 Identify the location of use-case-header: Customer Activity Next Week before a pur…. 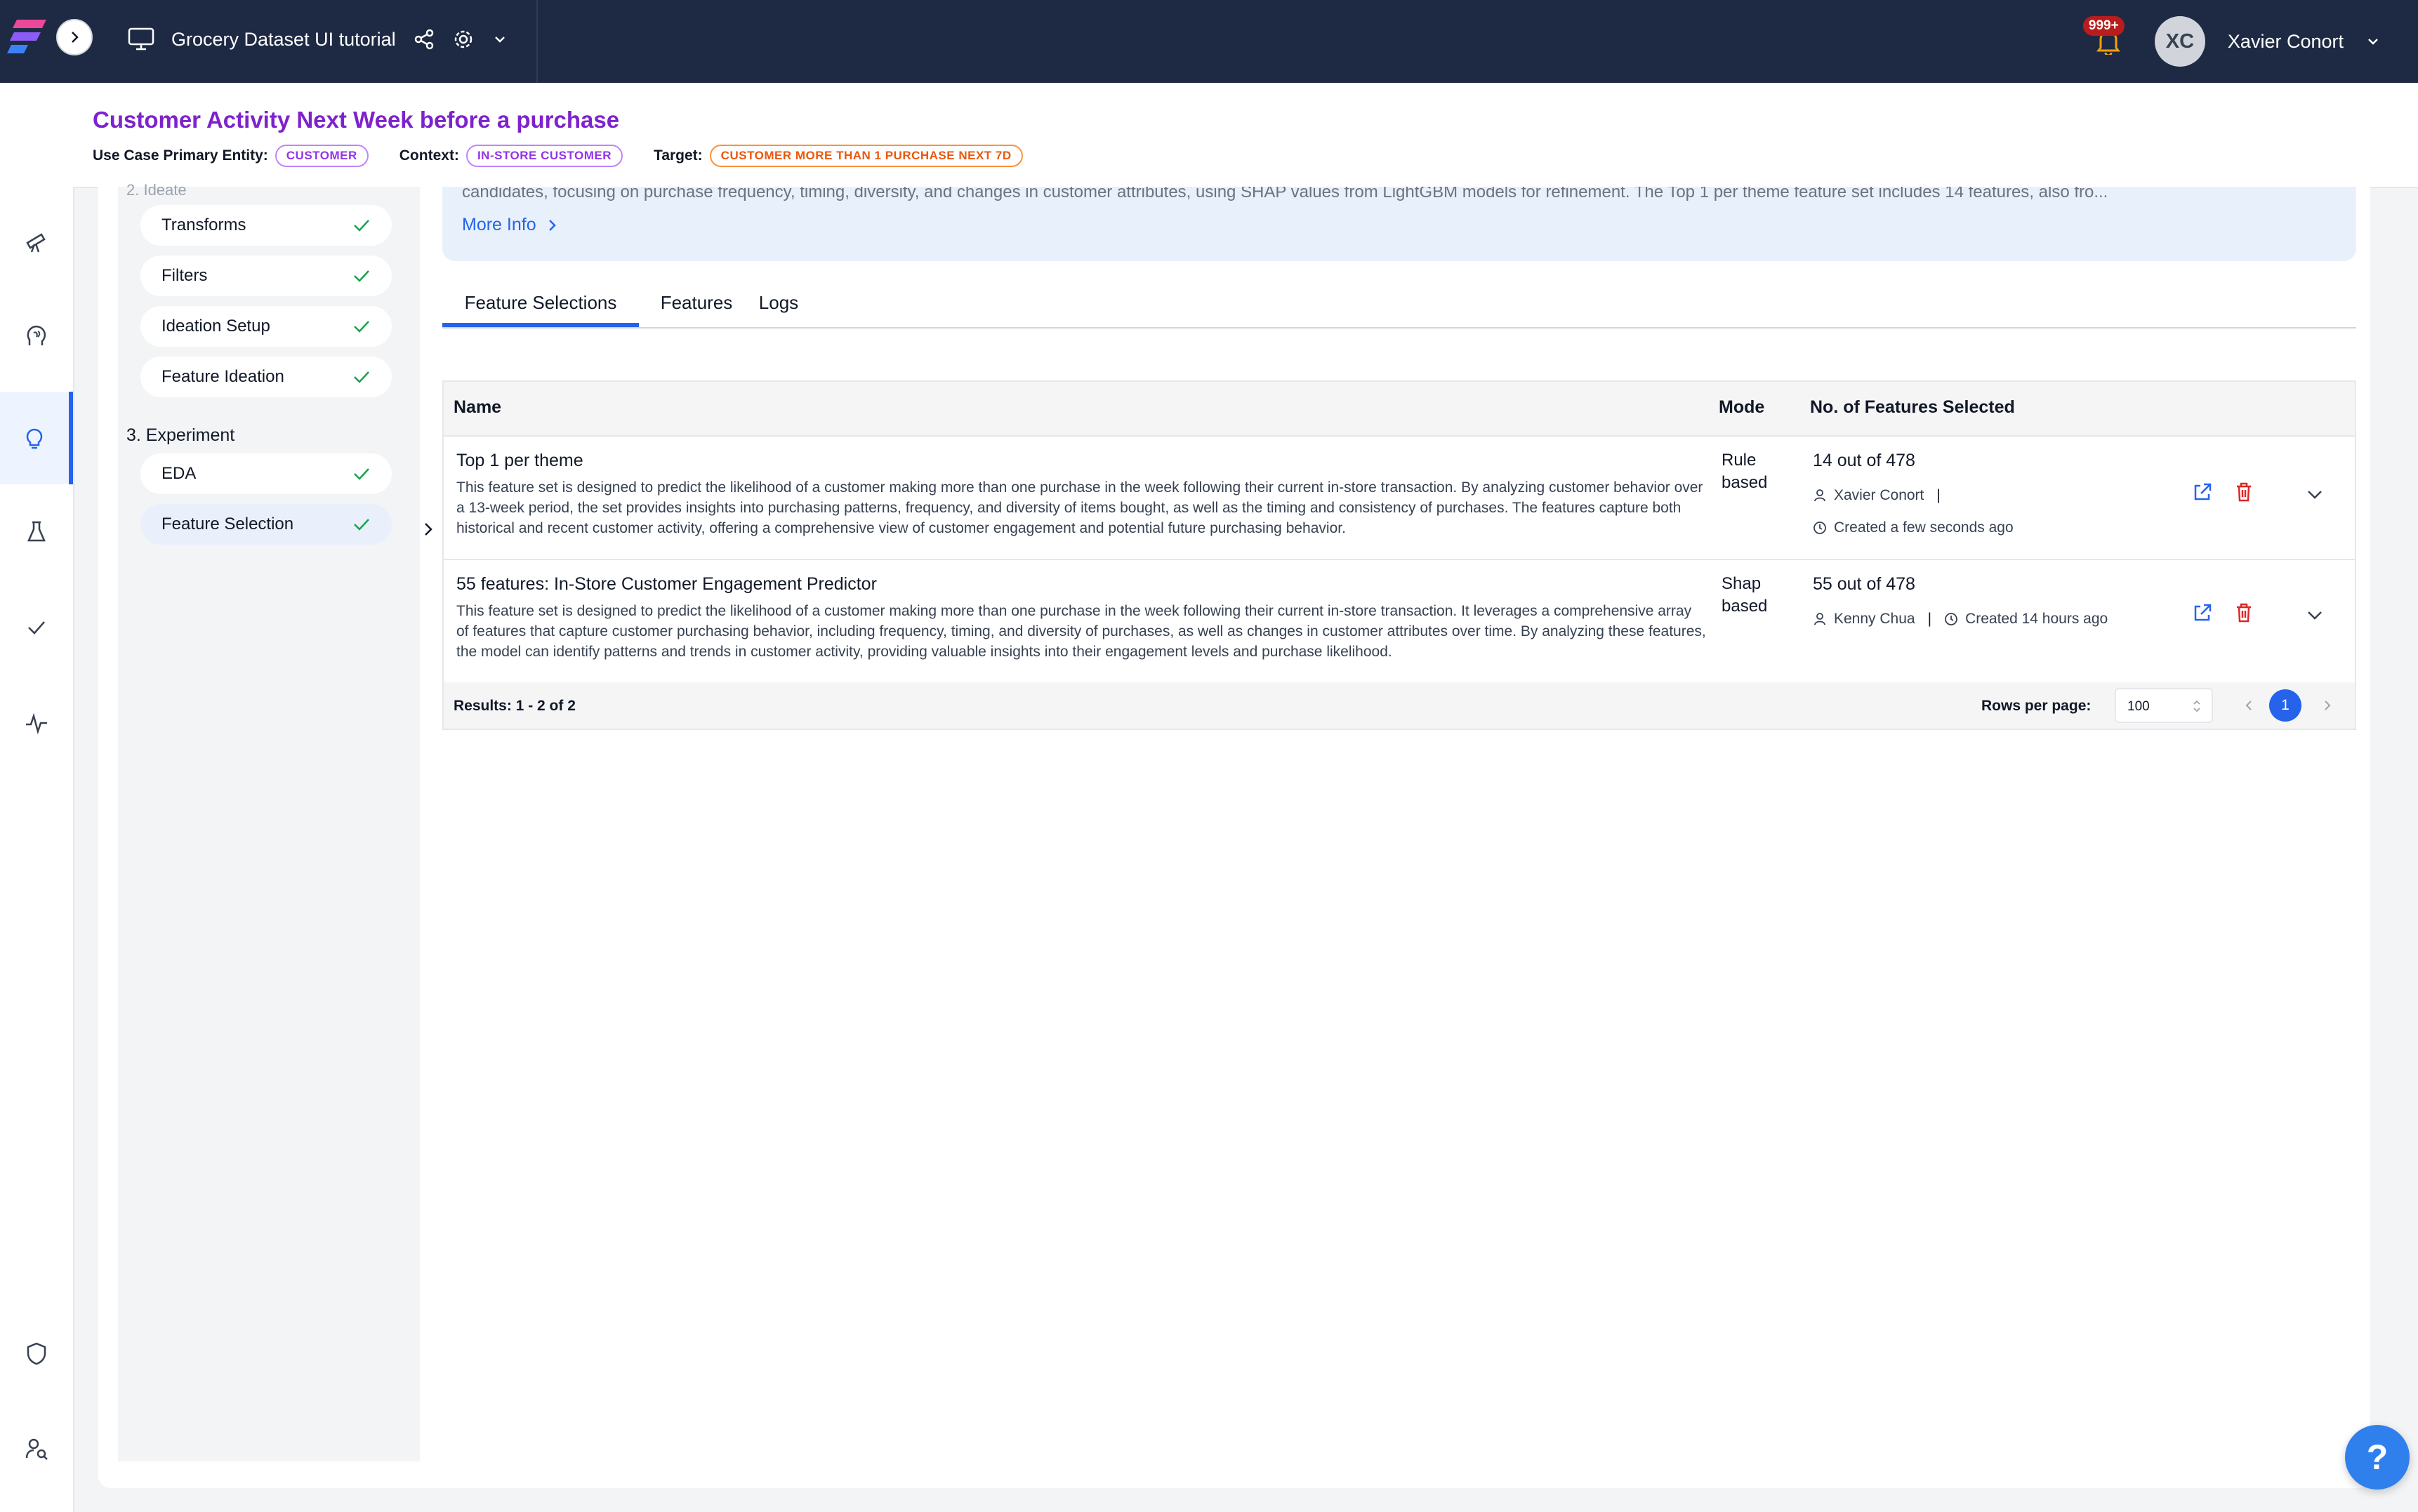
(1245, 135).